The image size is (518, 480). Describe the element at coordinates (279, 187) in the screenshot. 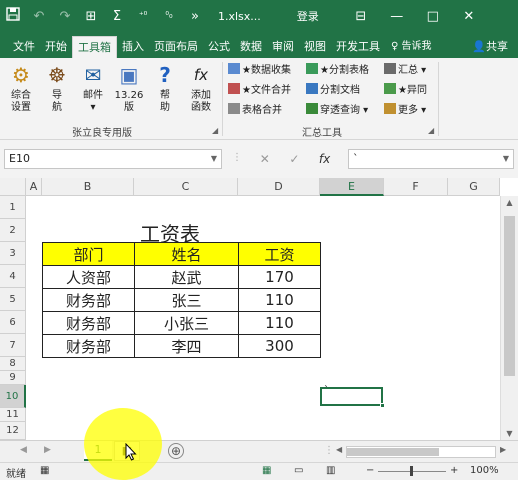

I see `column-header-d: D` at that location.